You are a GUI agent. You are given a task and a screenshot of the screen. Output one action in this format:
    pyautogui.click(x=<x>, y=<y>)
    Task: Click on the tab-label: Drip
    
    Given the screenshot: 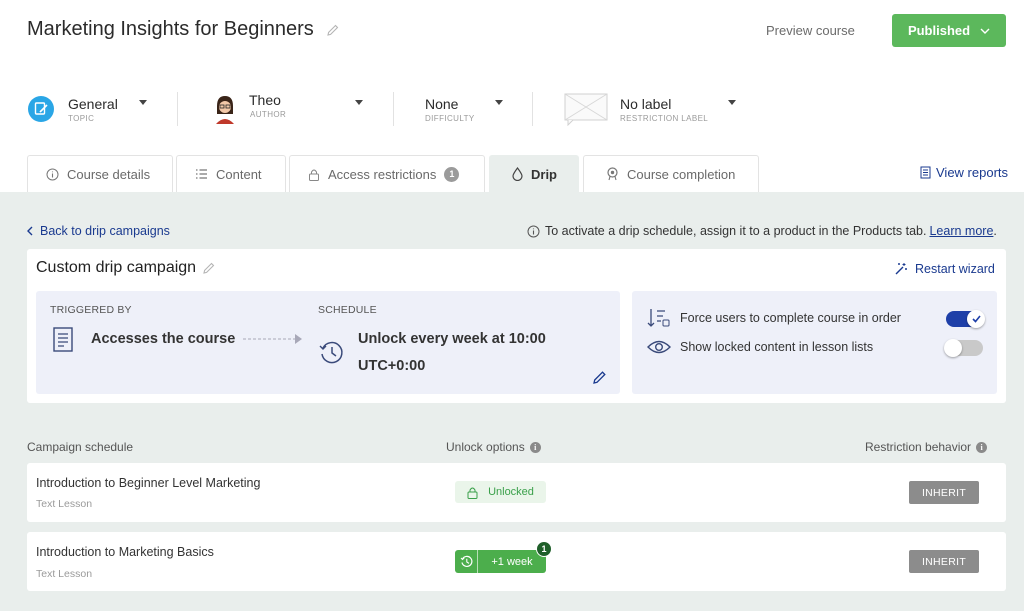 What is the action you would take?
    pyautogui.click(x=544, y=174)
    